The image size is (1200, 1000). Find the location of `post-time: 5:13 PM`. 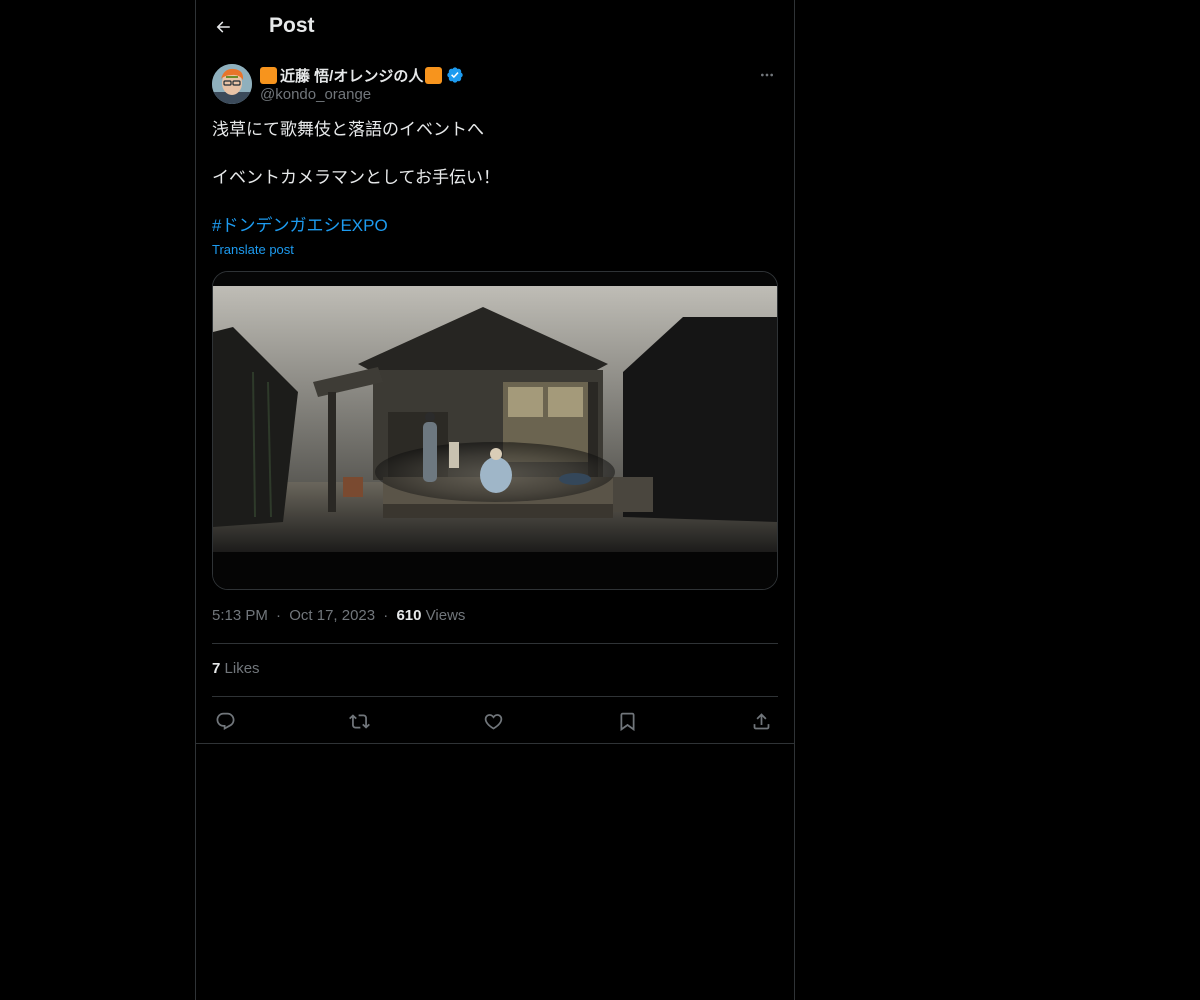

post-time: 5:13 PM is located at coordinates (240, 615).